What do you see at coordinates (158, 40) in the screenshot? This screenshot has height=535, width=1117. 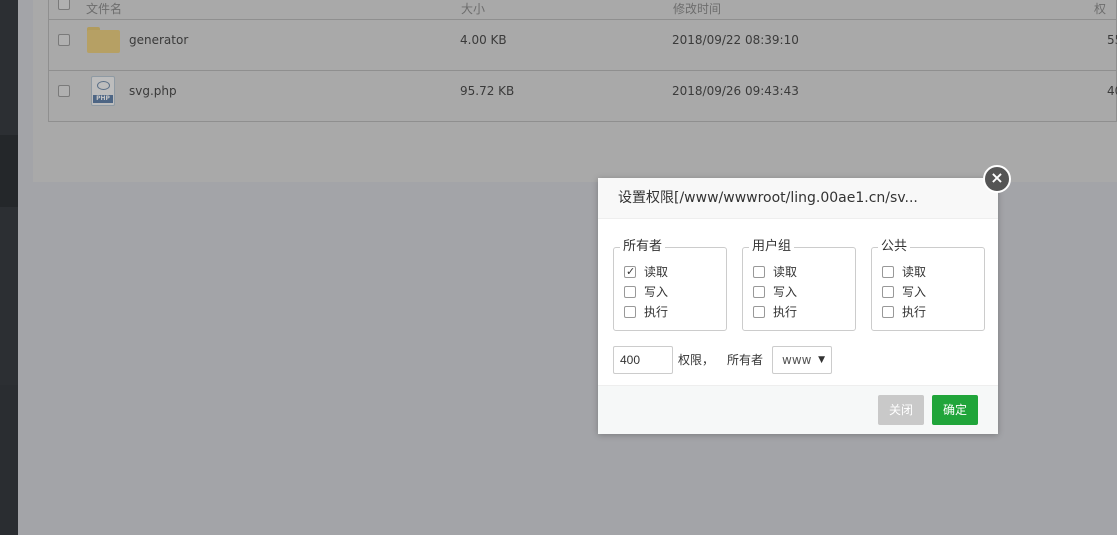 I see `file-name: generator` at bounding box center [158, 40].